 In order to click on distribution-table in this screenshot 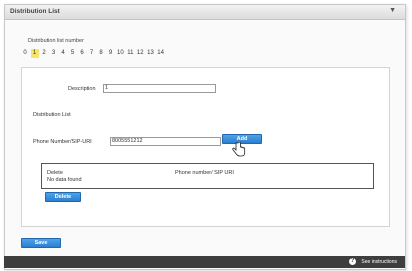, I will do `click(207, 176)`.